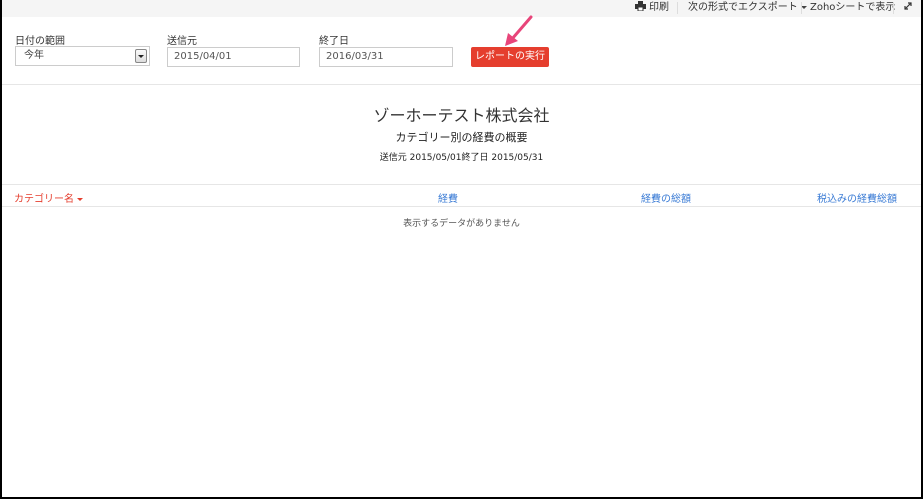 This screenshot has width=923, height=499. Describe the element at coordinates (461, 184) in the screenshot. I see `table-top-border` at that location.